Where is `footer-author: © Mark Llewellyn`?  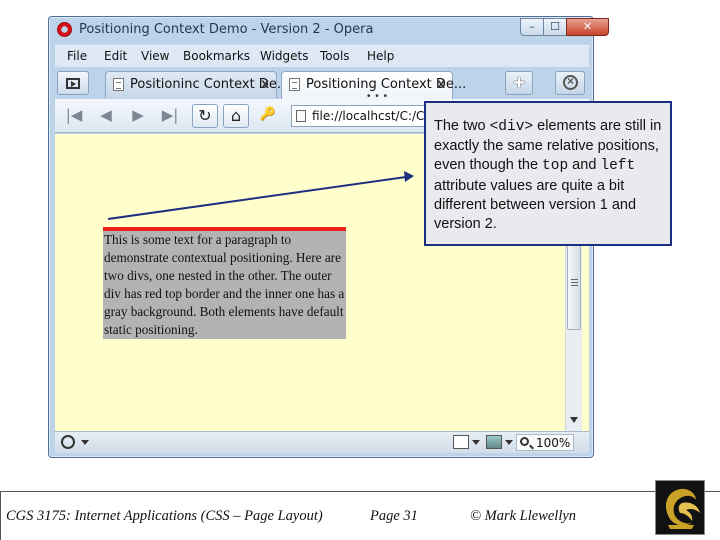 footer-author: © Mark Llewellyn is located at coordinates (523, 516).